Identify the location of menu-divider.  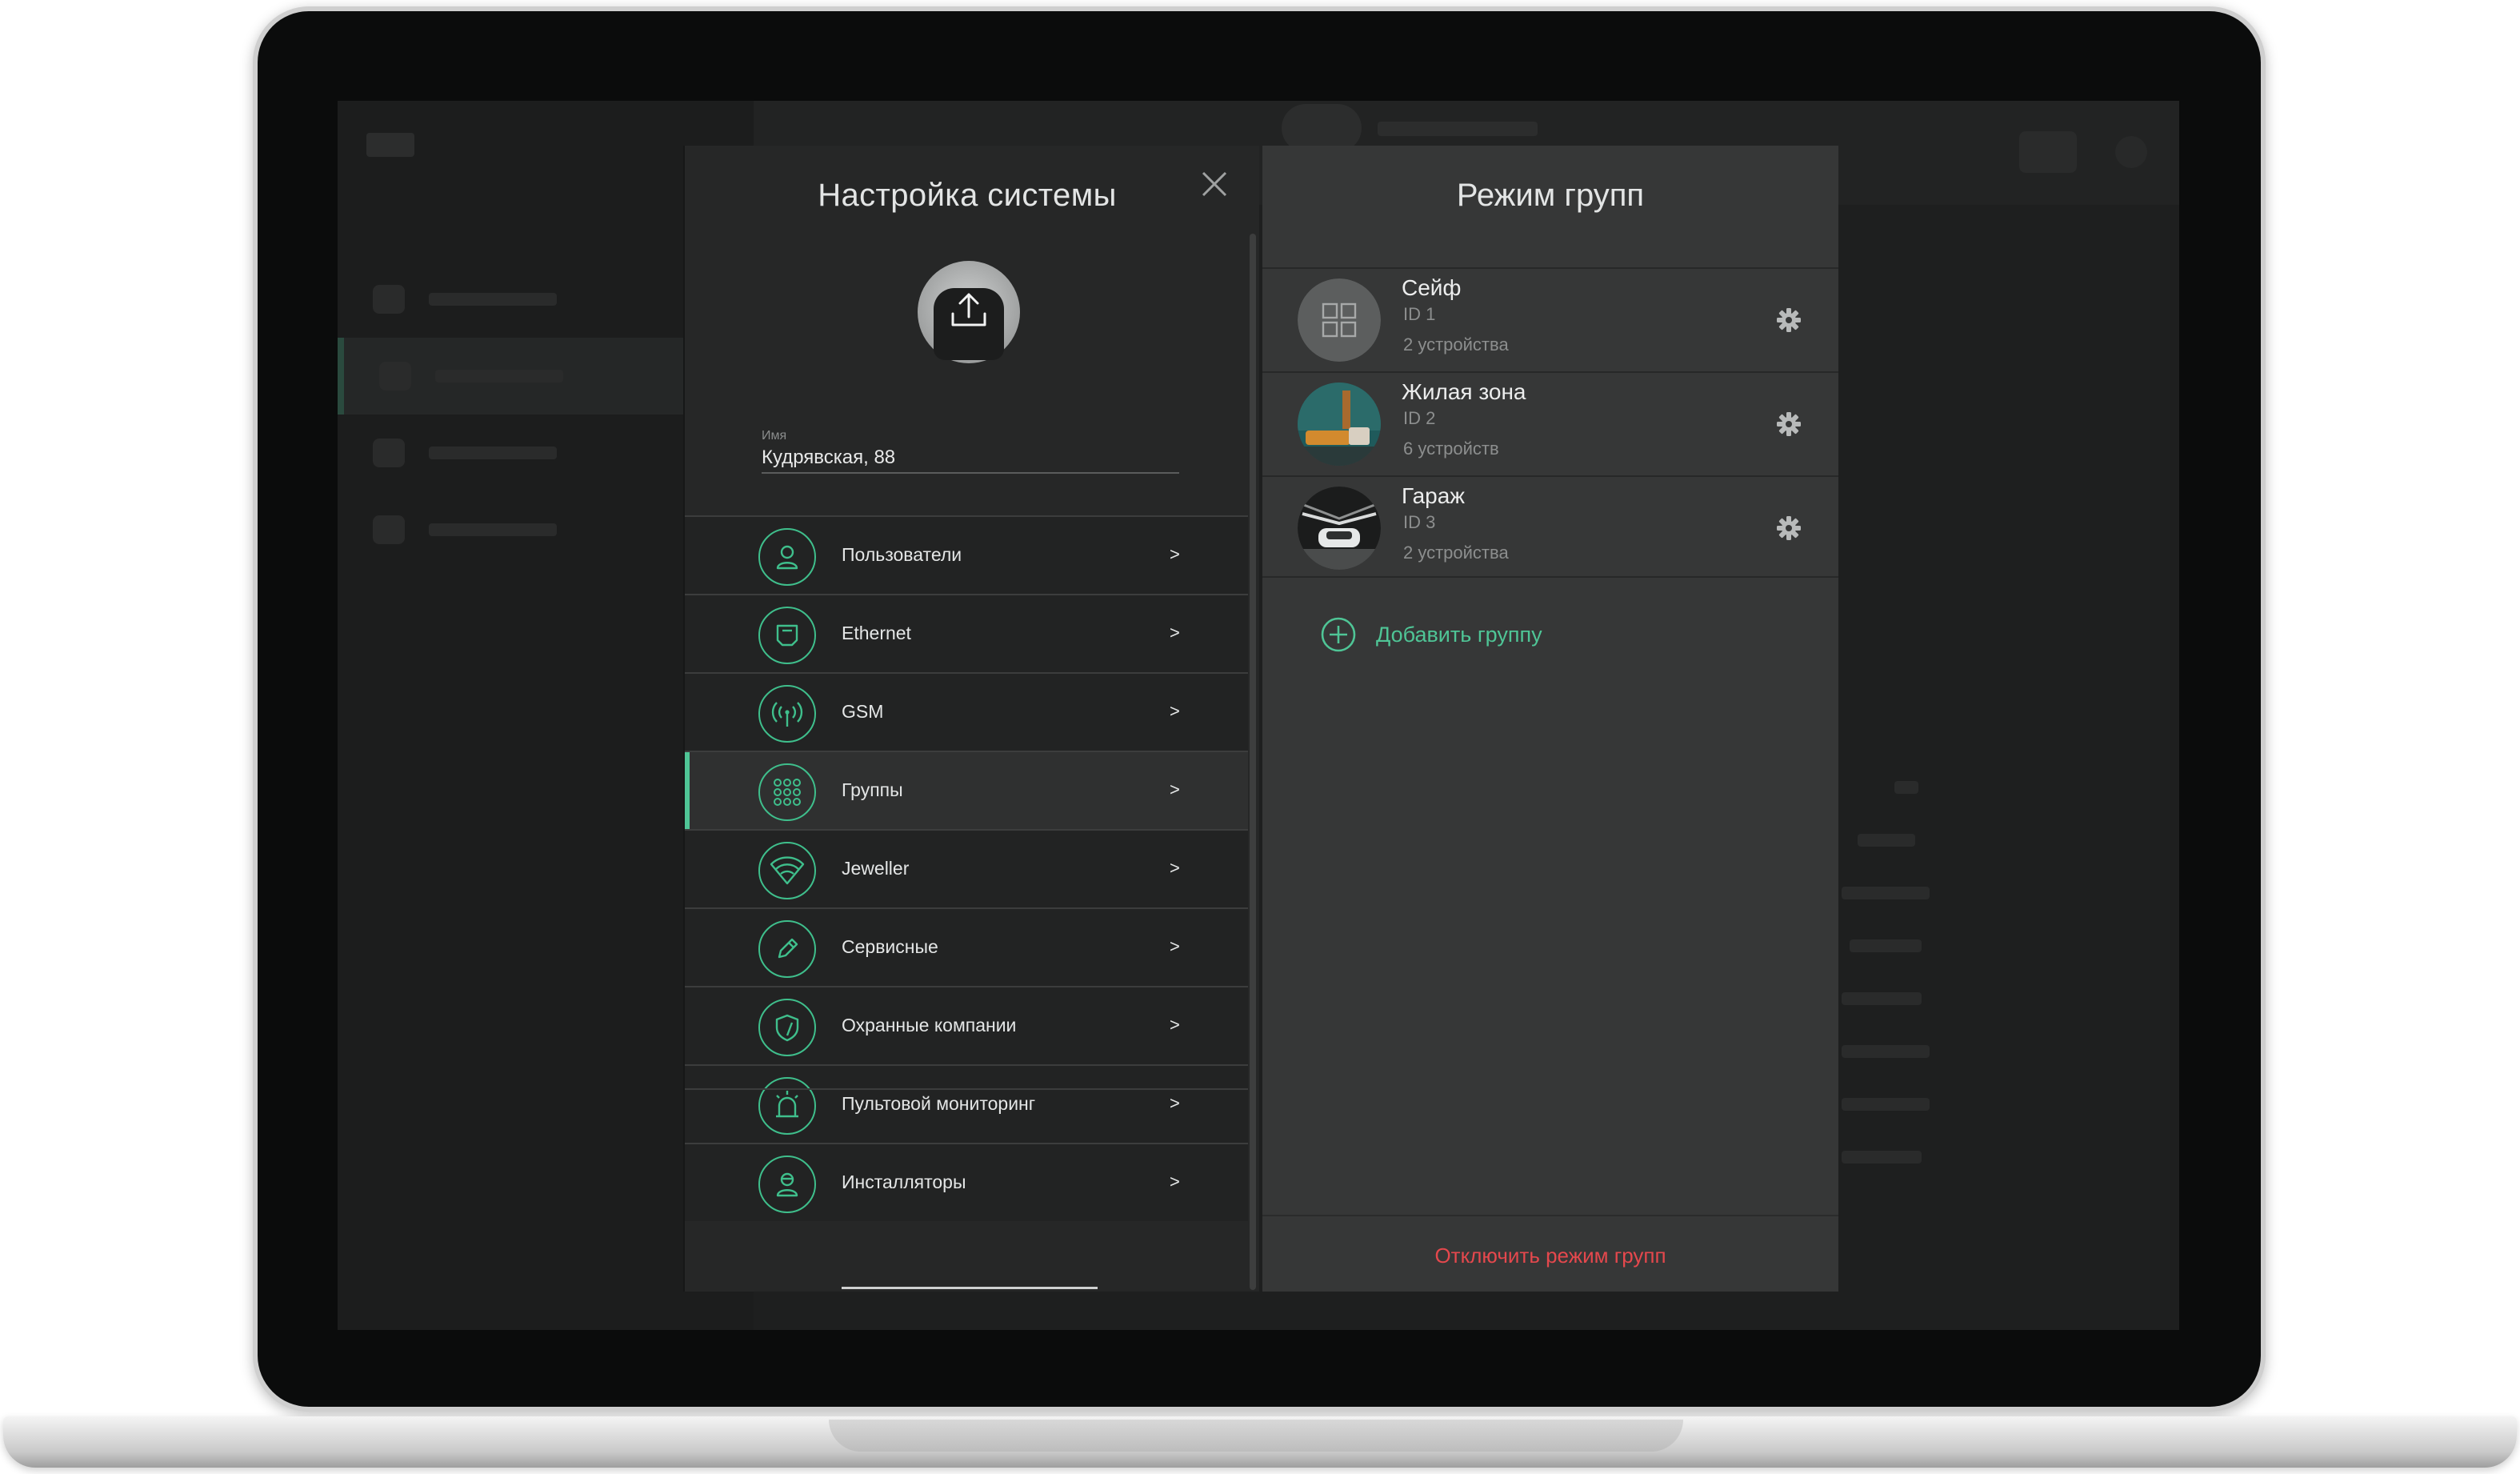
(966, 1089).